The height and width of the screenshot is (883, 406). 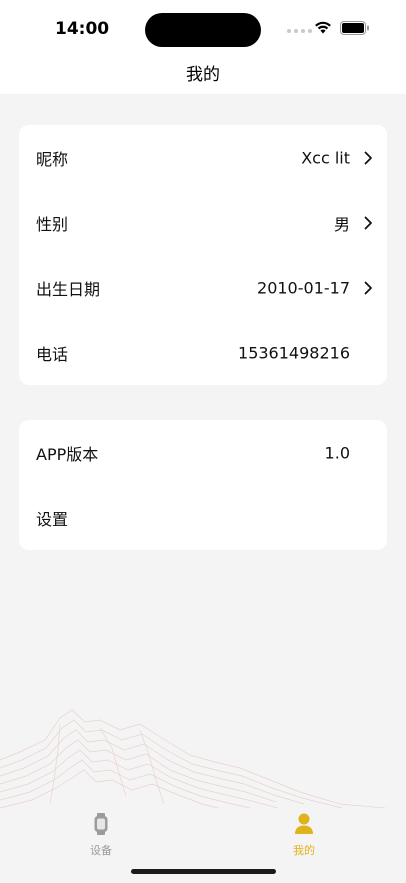 I want to click on birthdate-row: 出生日期 2010-01-17, so click(x=203, y=287).